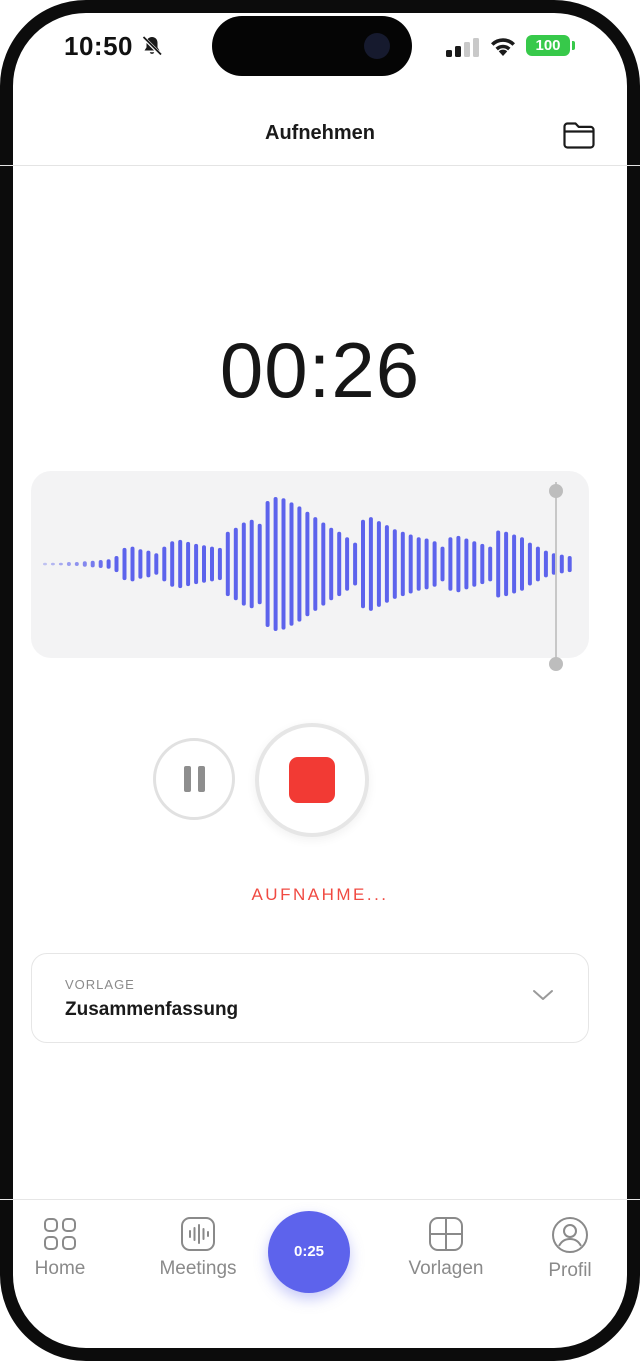  What do you see at coordinates (556, 573) in the screenshot?
I see `playhead-line` at bounding box center [556, 573].